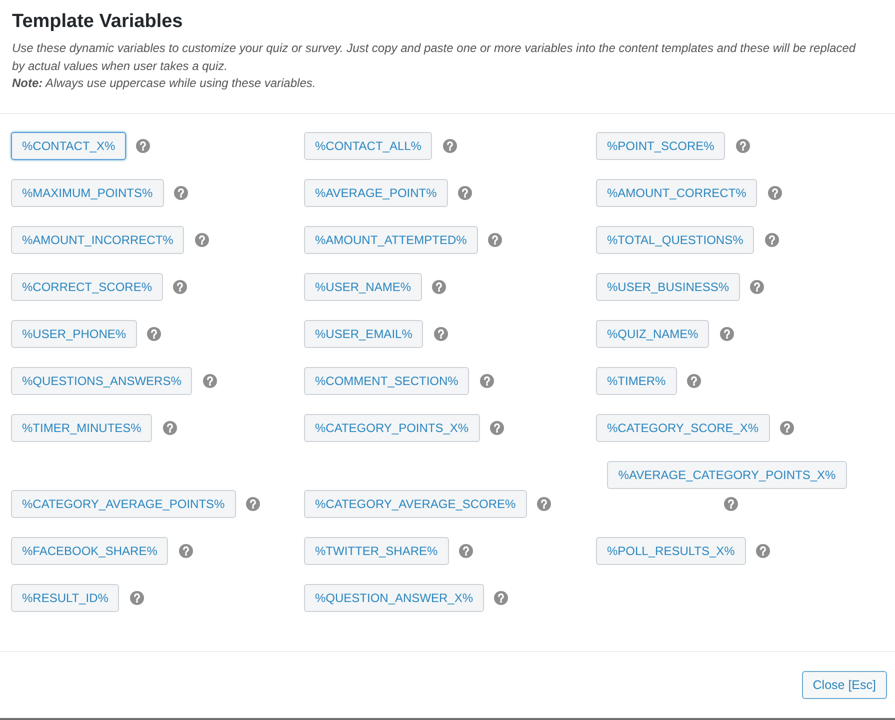 This screenshot has width=895, height=720. What do you see at coordinates (727, 475) in the screenshot?
I see `variable-button: %AVERAGE_CATEGORY_POINTS_X%` at bounding box center [727, 475].